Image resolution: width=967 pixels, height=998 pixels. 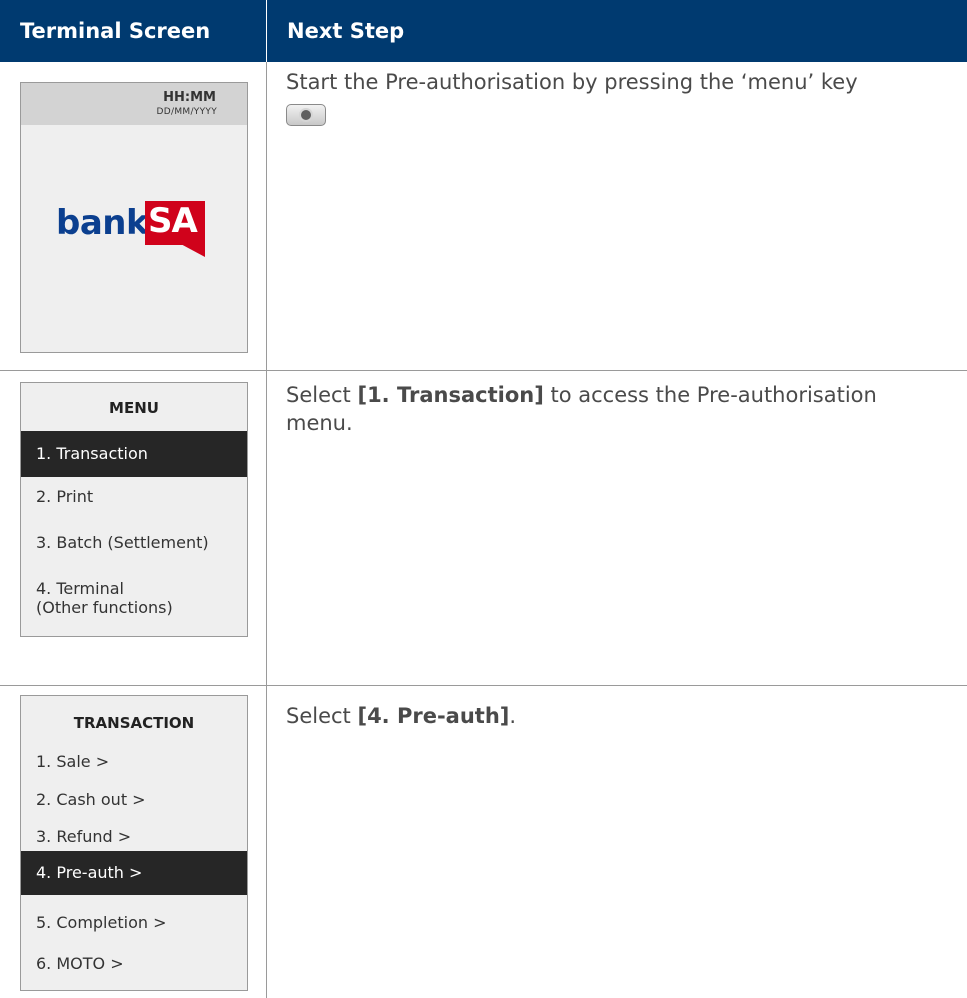 I want to click on step-3-bold: [4. Pre-auth], so click(x=433, y=716).